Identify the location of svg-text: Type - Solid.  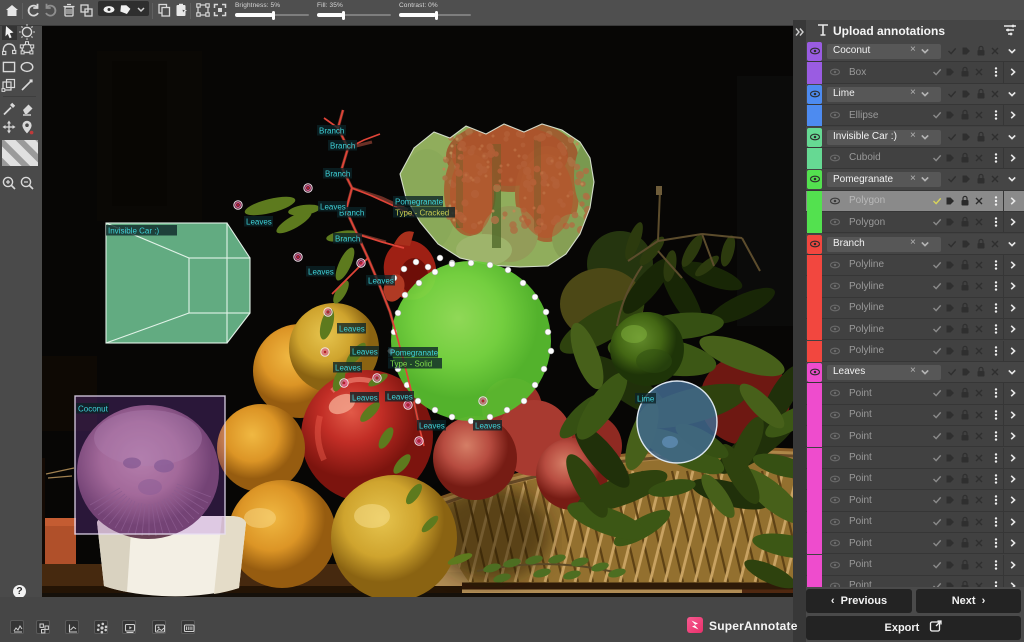
(411, 364).